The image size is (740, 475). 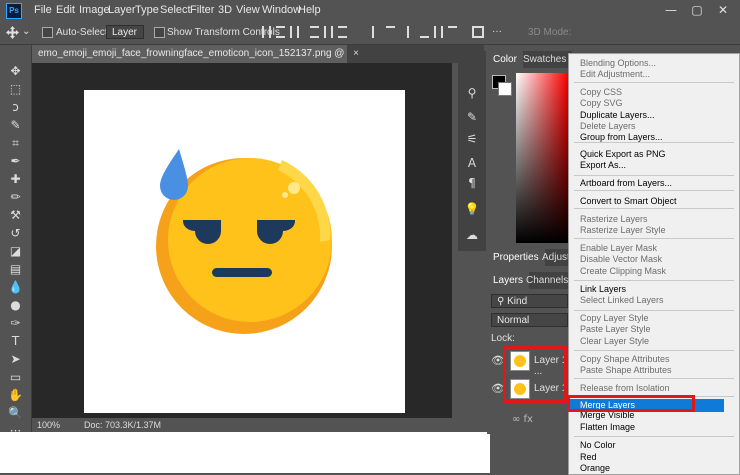 What do you see at coordinates (15, 233) in the screenshot?
I see `history-brush-icon: ↺` at bounding box center [15, 233].